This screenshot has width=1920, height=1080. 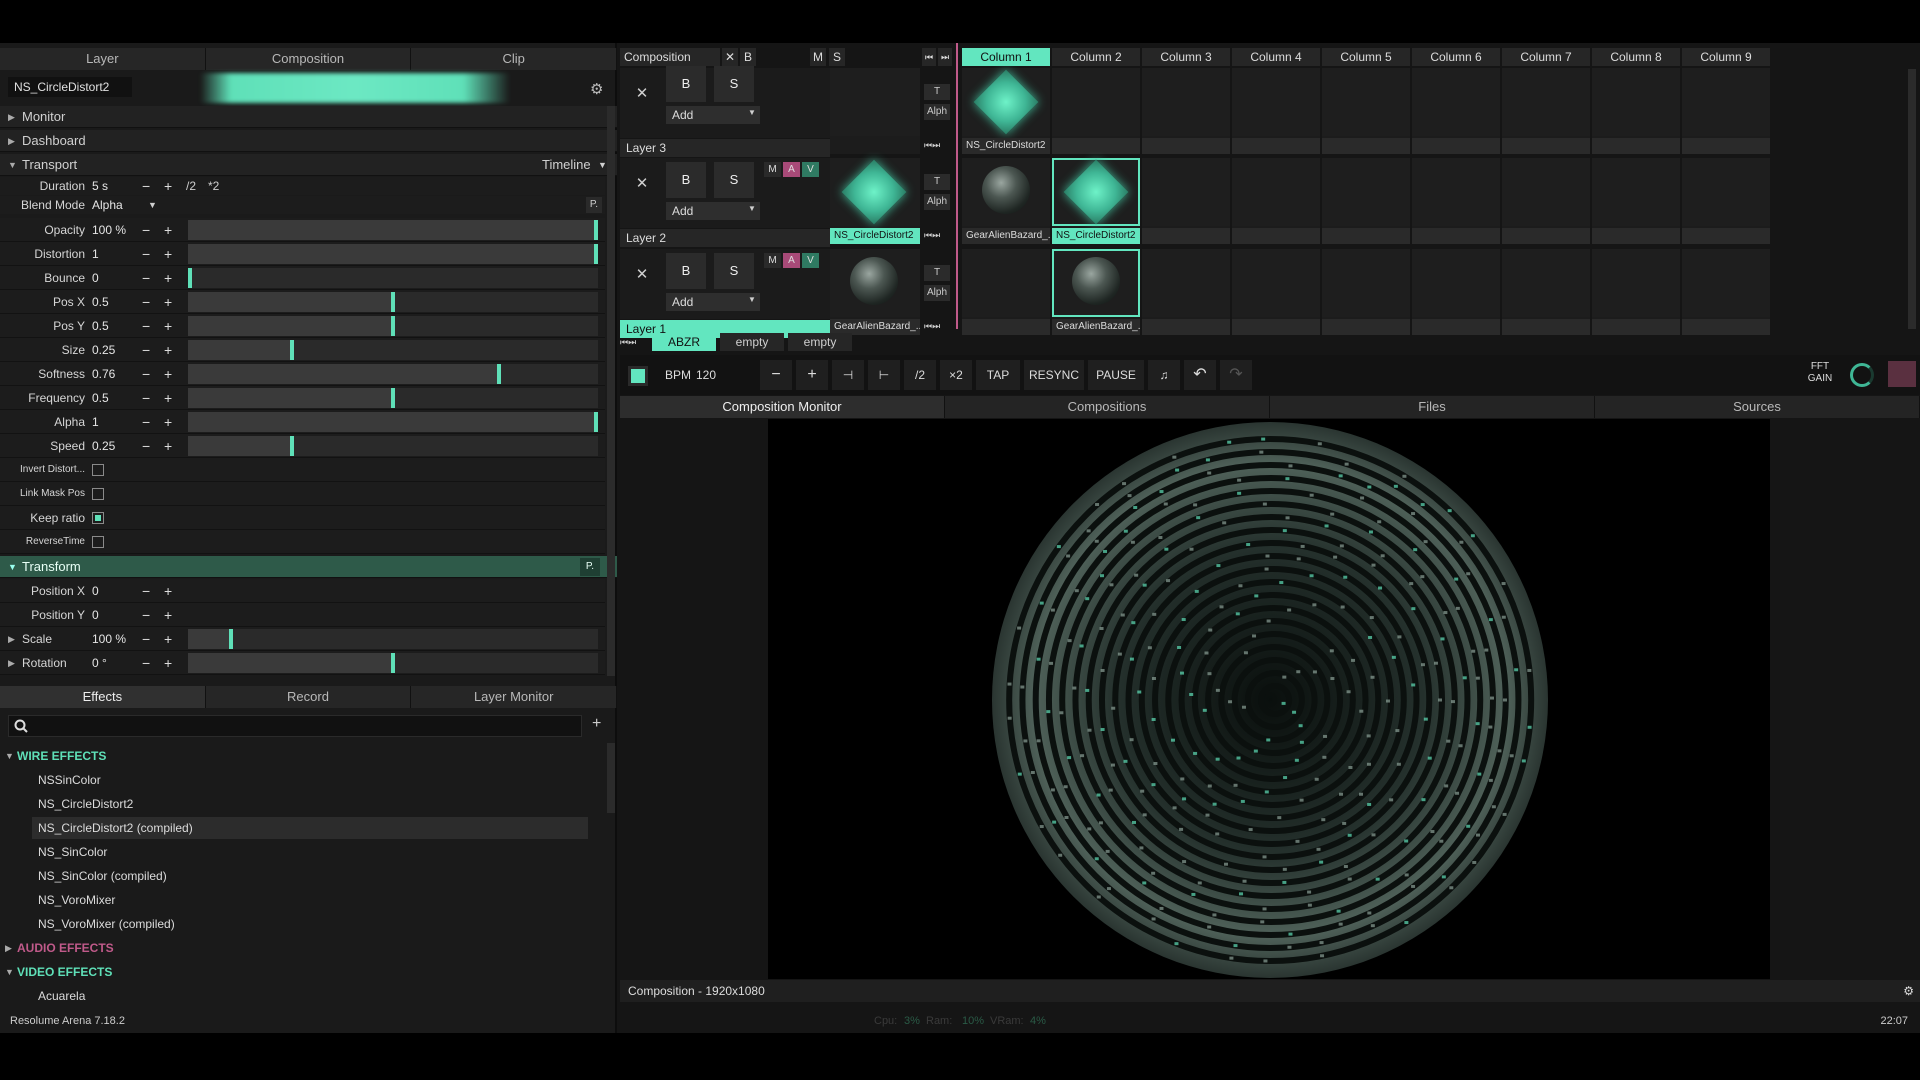 I want to click on composition-label: Composition, so click(x=670, y=57).